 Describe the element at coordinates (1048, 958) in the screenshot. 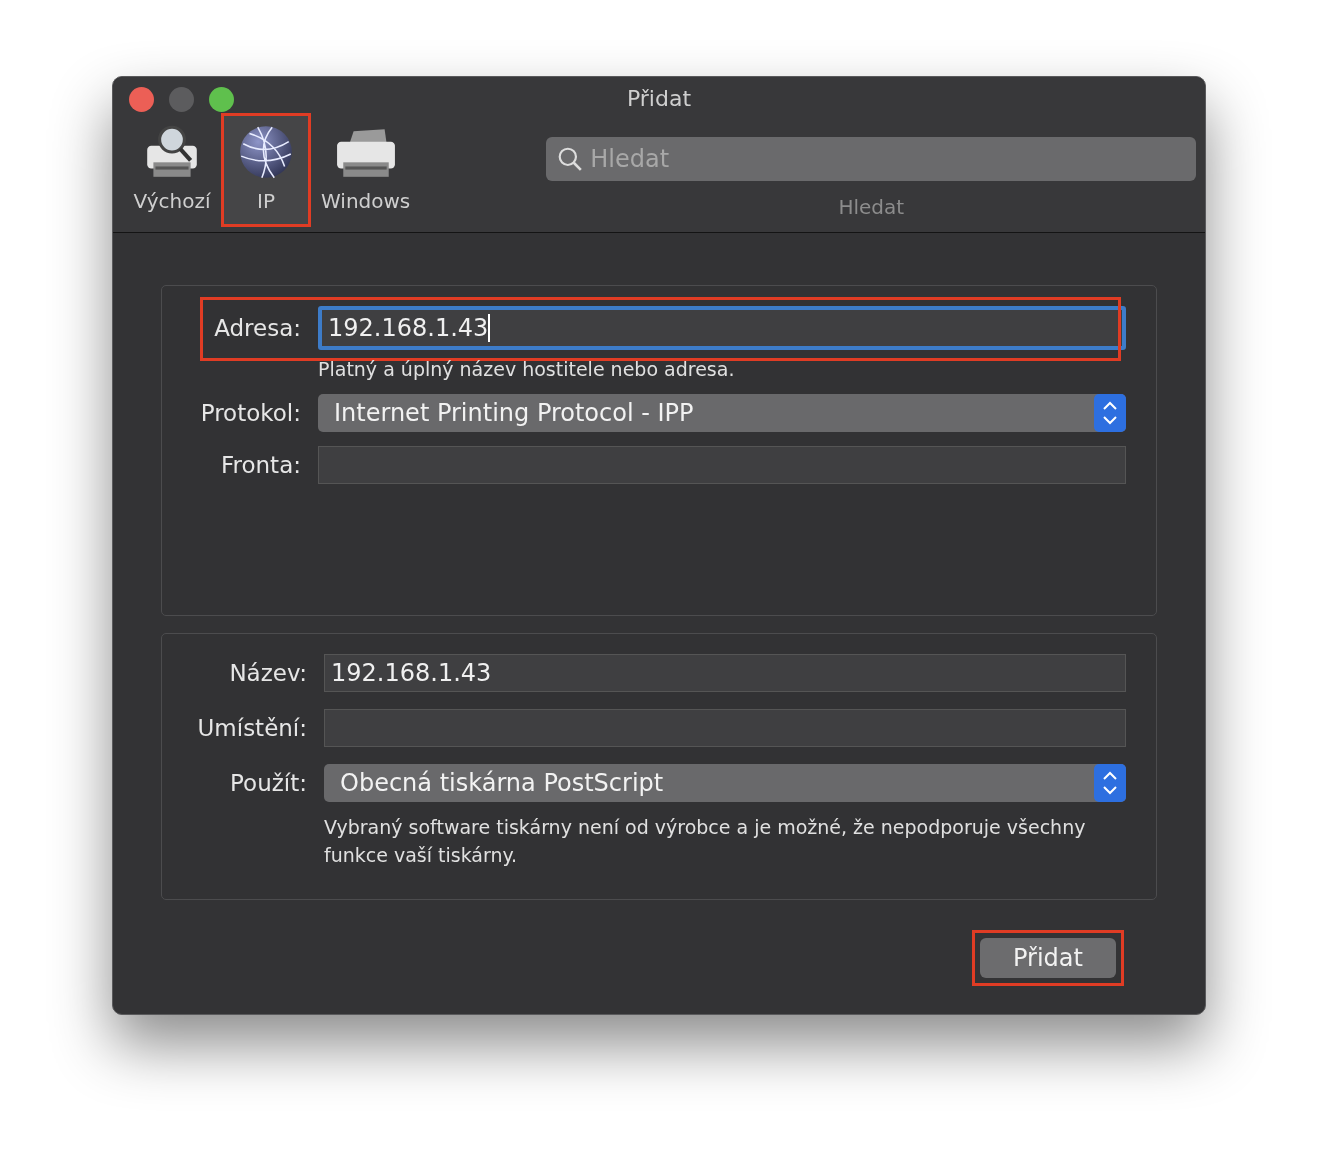

I see `add-button: Přidat` at that location.